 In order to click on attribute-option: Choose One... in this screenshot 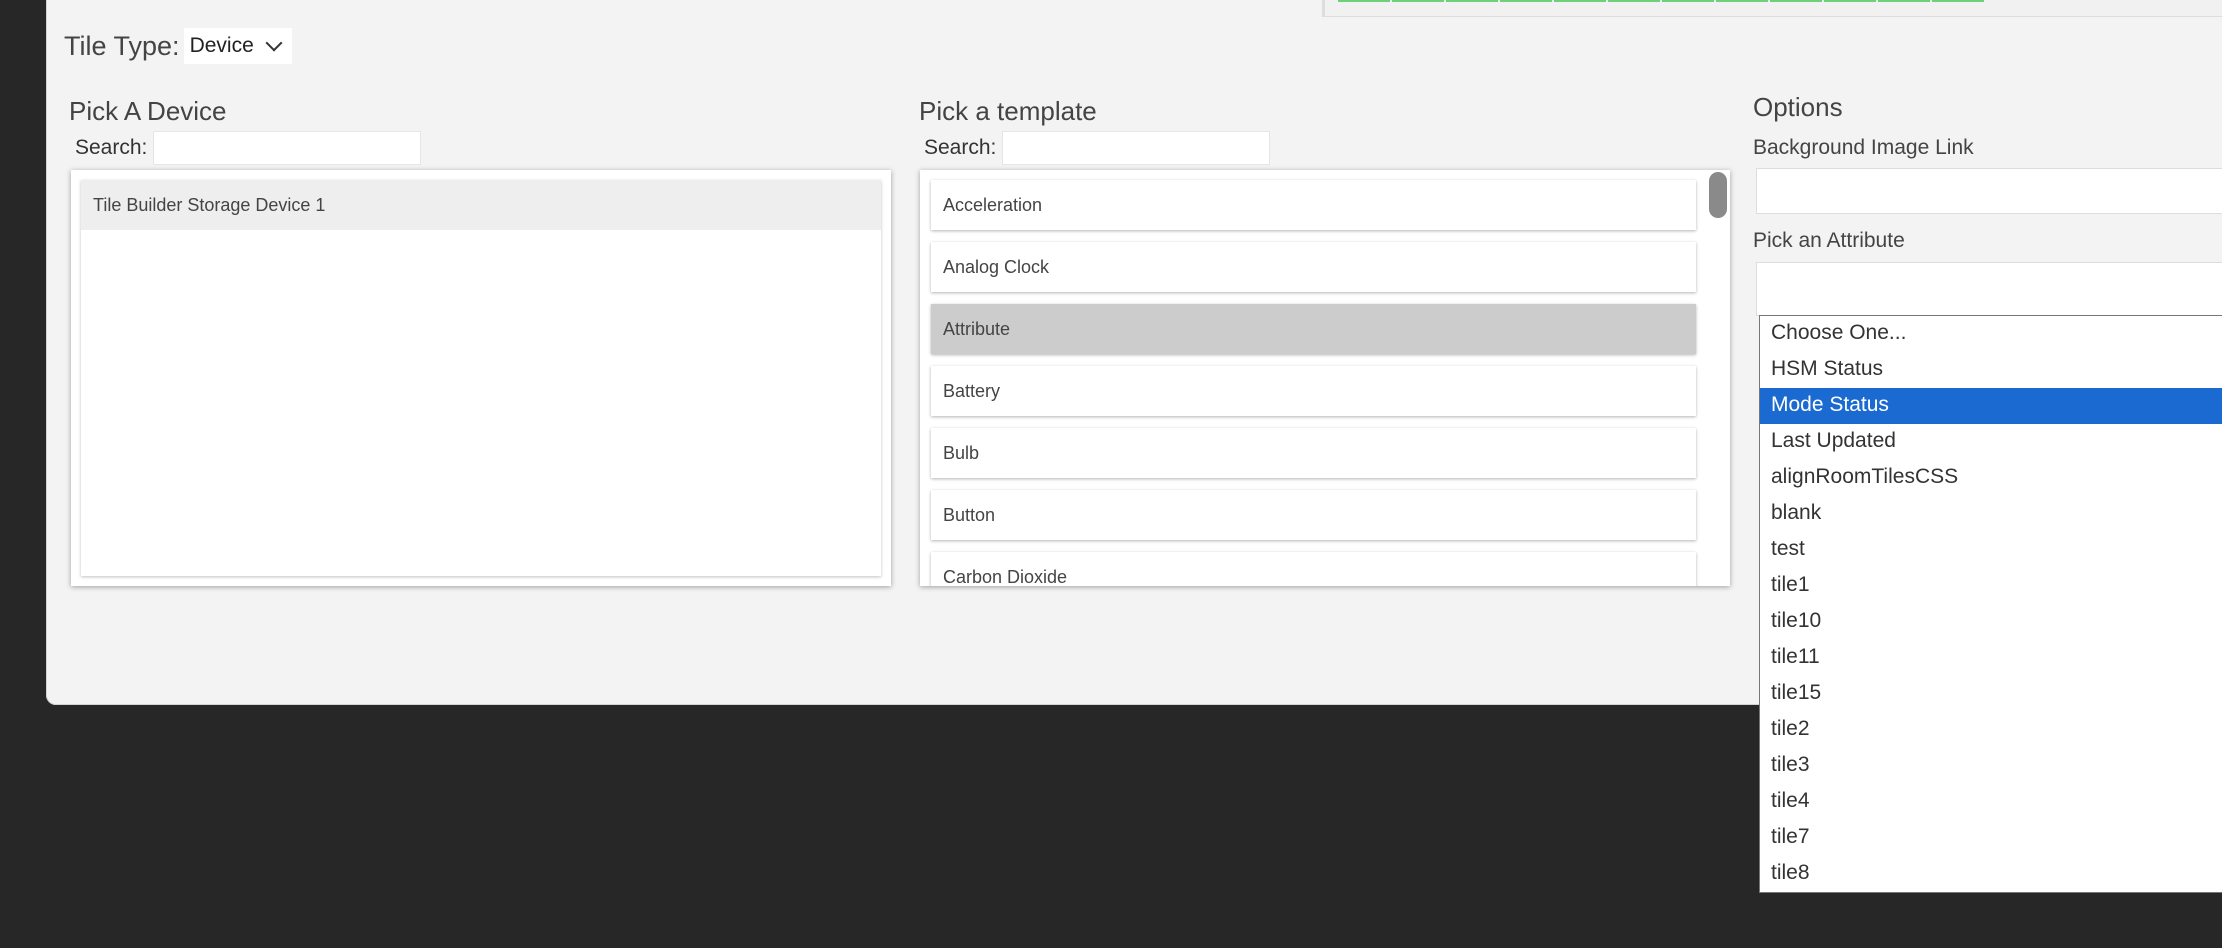, I will do `click(1991, 334)`.